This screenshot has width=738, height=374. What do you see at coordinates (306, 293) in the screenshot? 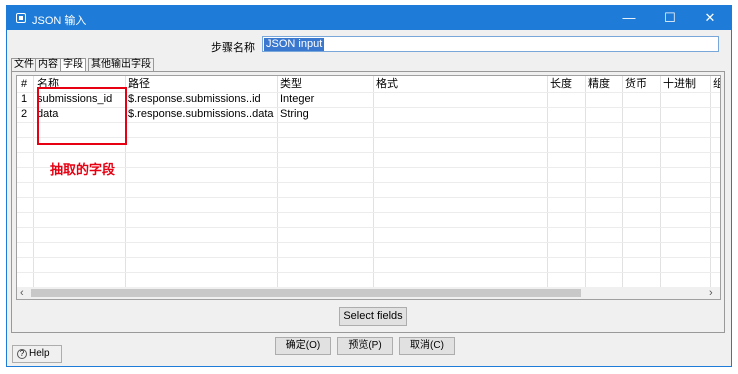
I see `scrollbar-thumb` at bounding box center [306, 293].